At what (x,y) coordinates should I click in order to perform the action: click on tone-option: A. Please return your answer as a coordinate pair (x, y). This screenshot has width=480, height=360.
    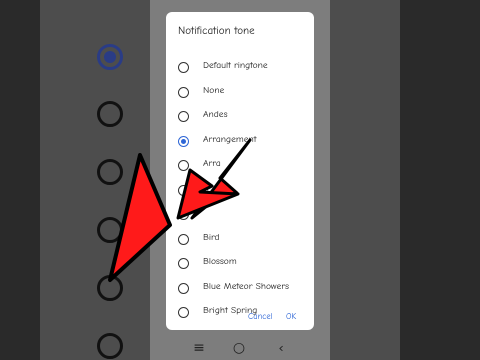
    Looking at the image, I should click on (240, 192).